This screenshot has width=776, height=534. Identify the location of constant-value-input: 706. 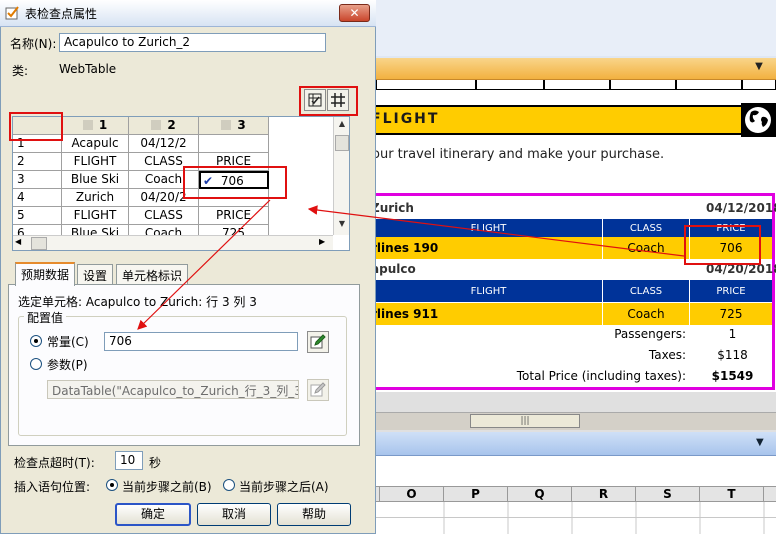
(201, 341).